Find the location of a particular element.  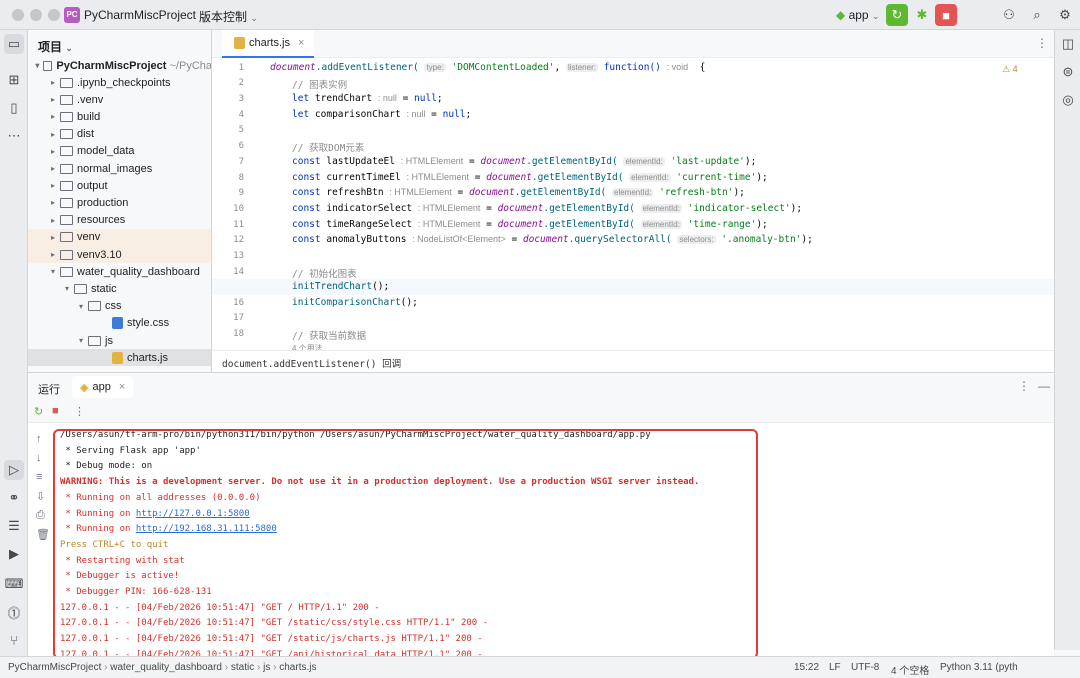

tree-item: style.css is located at coordinates (119, 323).